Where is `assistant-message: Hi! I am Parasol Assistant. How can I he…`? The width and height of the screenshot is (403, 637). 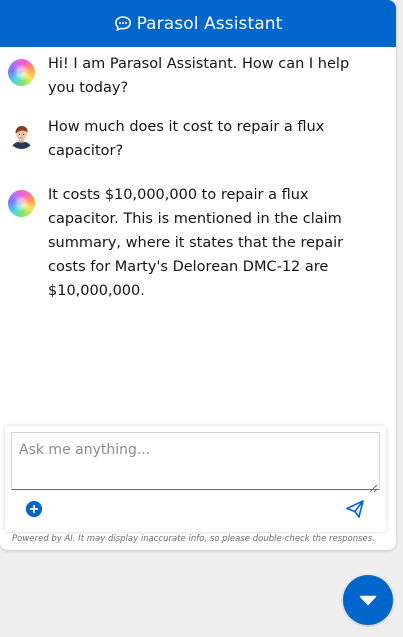 assistant-message: Hi! I am Parasol Assistant. How can I he… is located at coordinates (196, 76).